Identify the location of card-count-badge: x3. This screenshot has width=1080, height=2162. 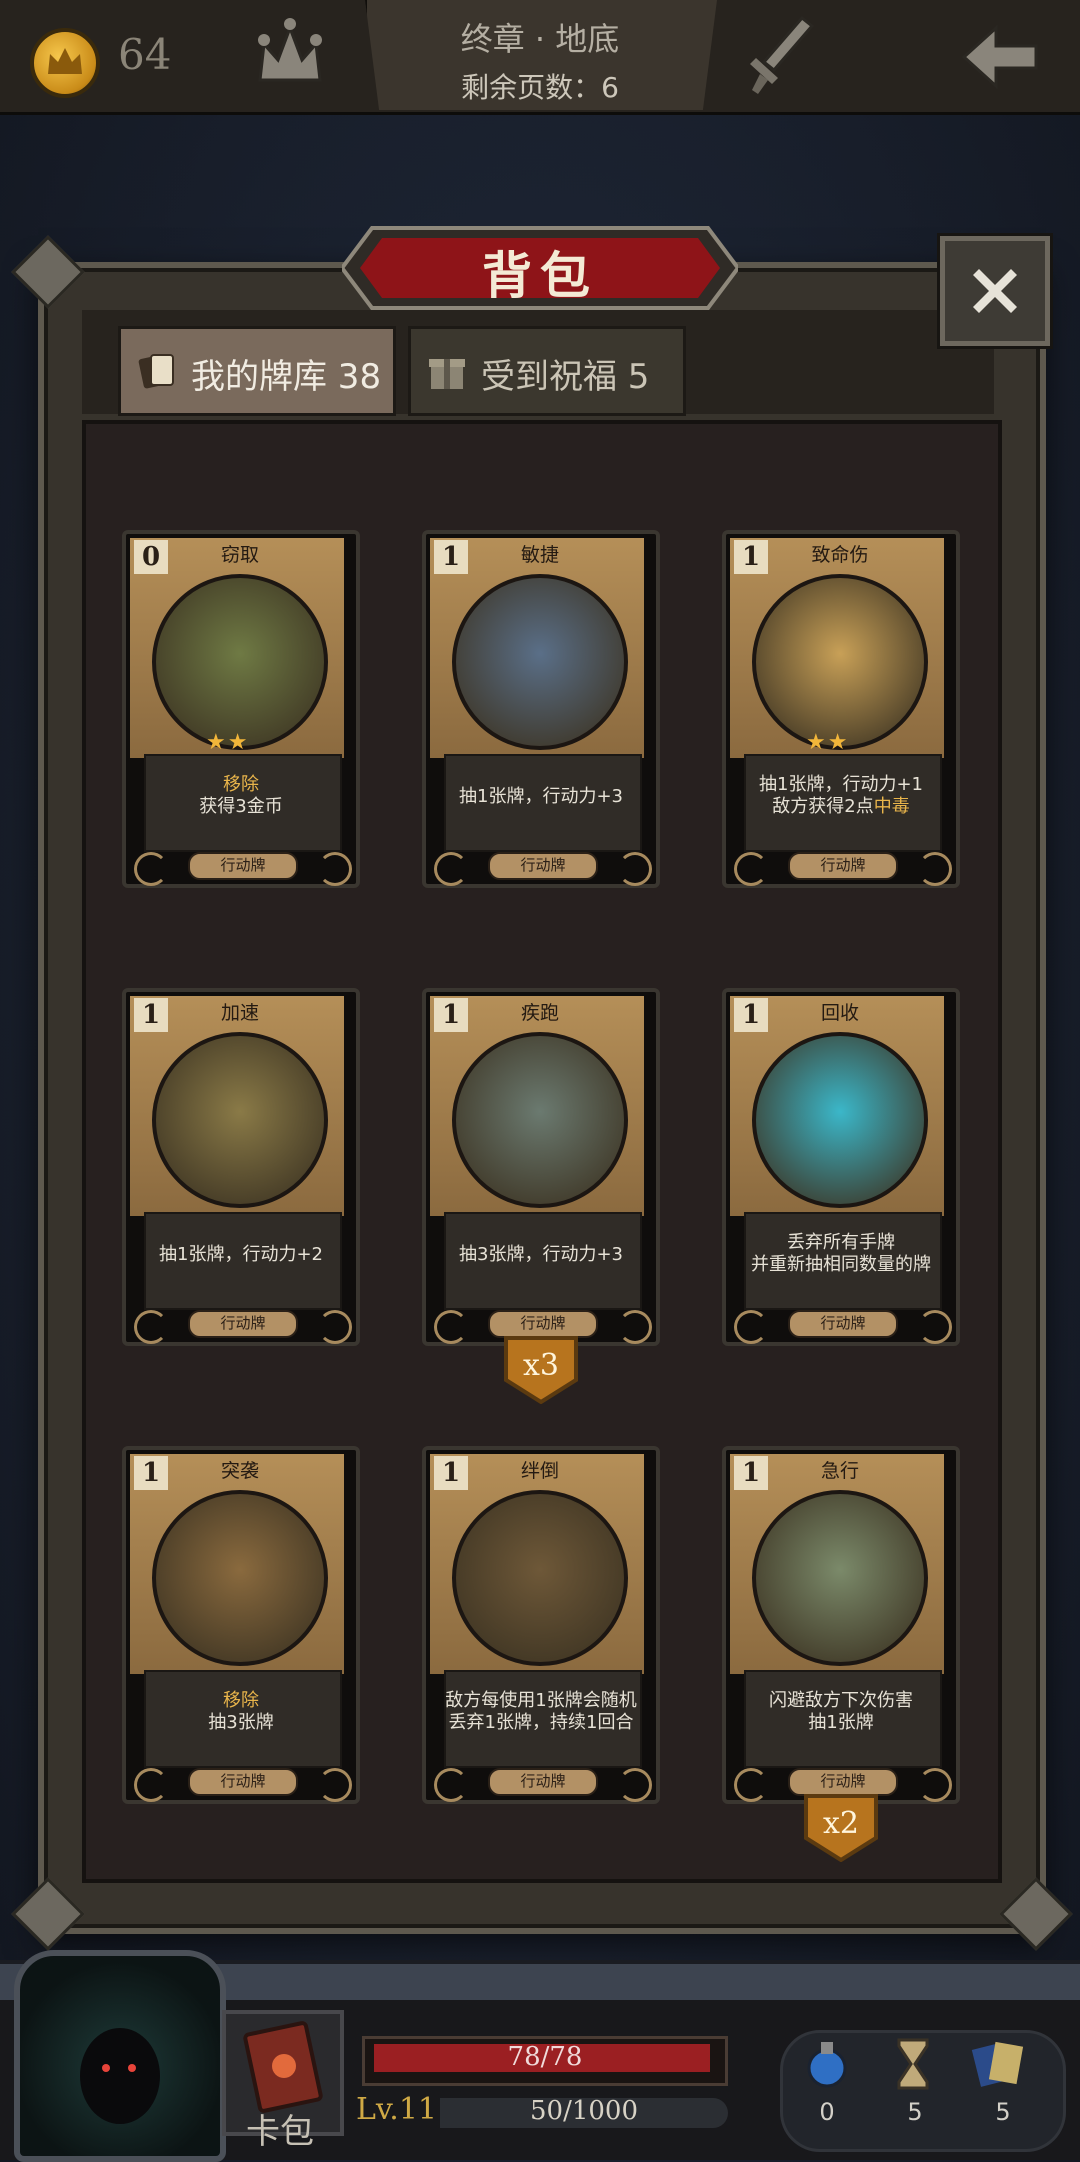
(541, 1370).